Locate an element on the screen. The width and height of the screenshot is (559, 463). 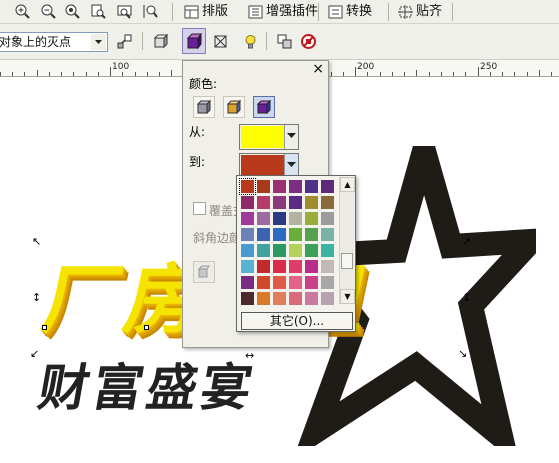
copy-vanishing-point-icon is located at coordinates (124, 41).